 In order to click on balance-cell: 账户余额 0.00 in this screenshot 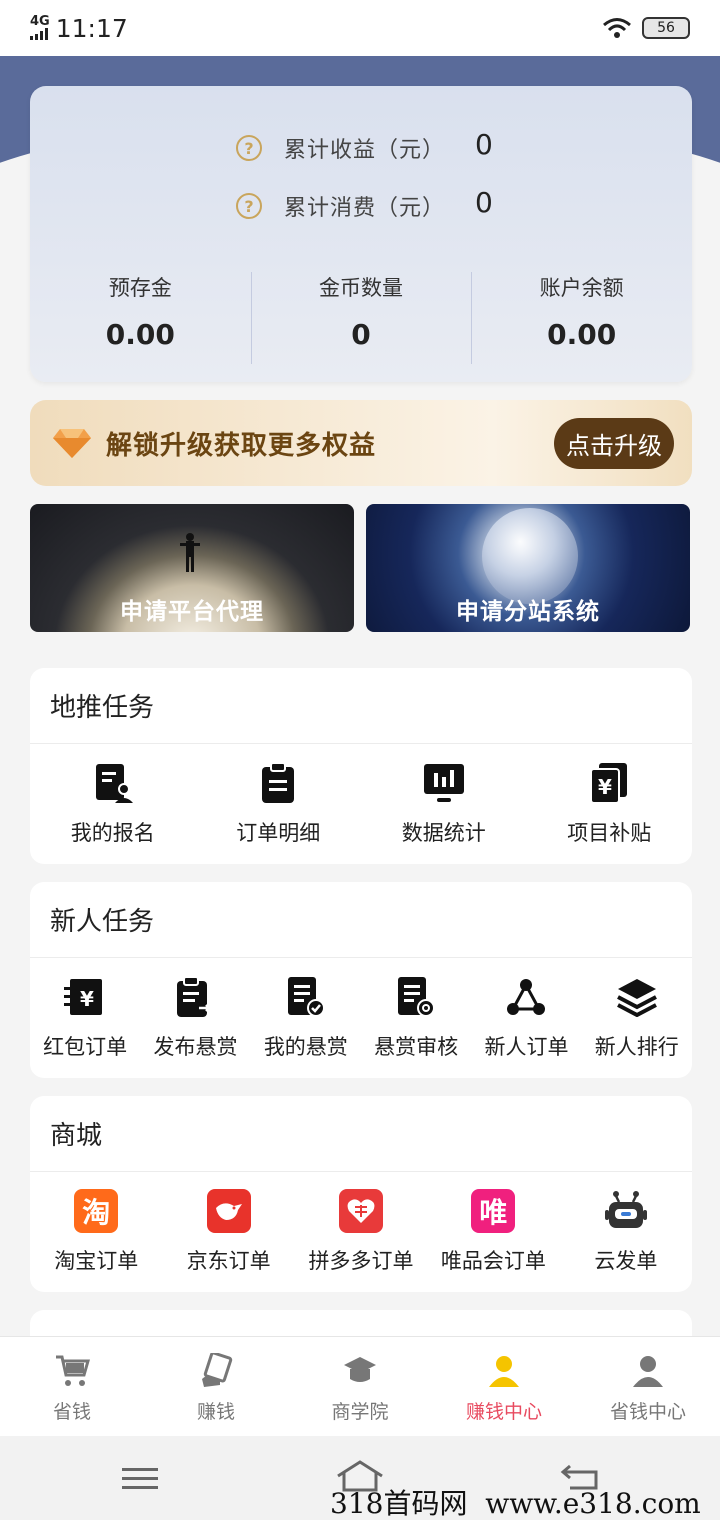, I will do `click(581, 318)`.